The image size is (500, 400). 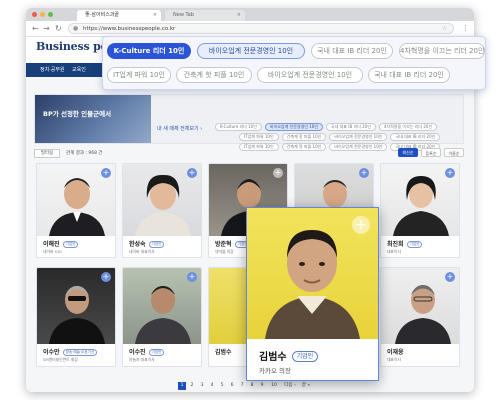 I want to click on person-card: + 이수만 방송·예술·오호기선 SM엔터테인먼트 회장, so click(x=76, y=317).